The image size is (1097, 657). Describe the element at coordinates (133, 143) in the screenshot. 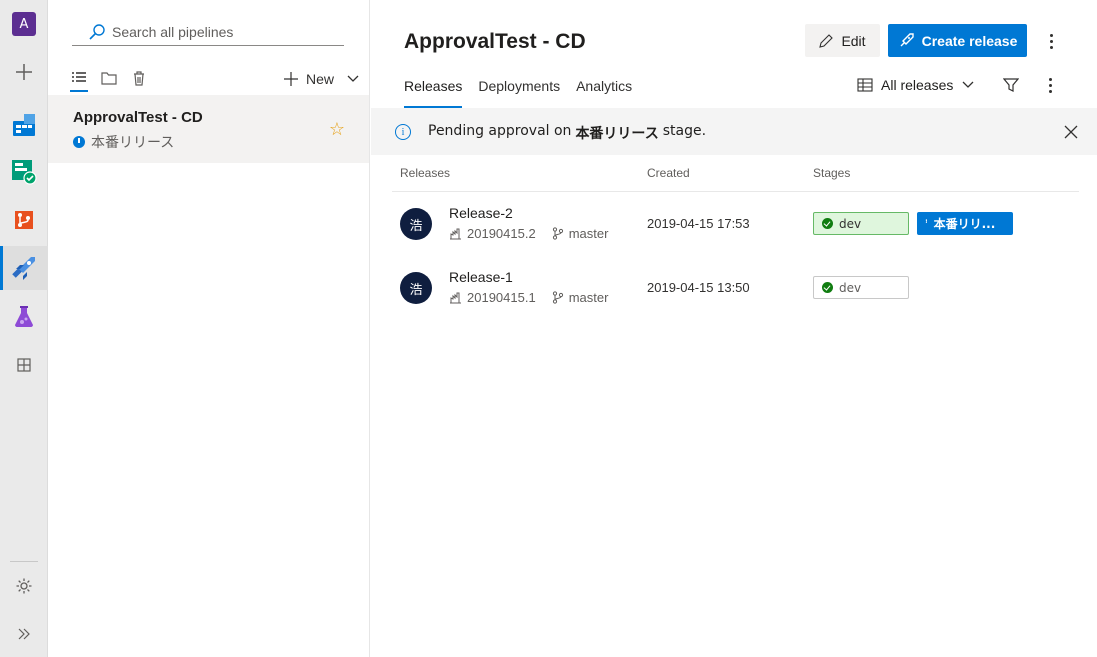

I see `pipeline-status-text: 本番リリース` at that location.